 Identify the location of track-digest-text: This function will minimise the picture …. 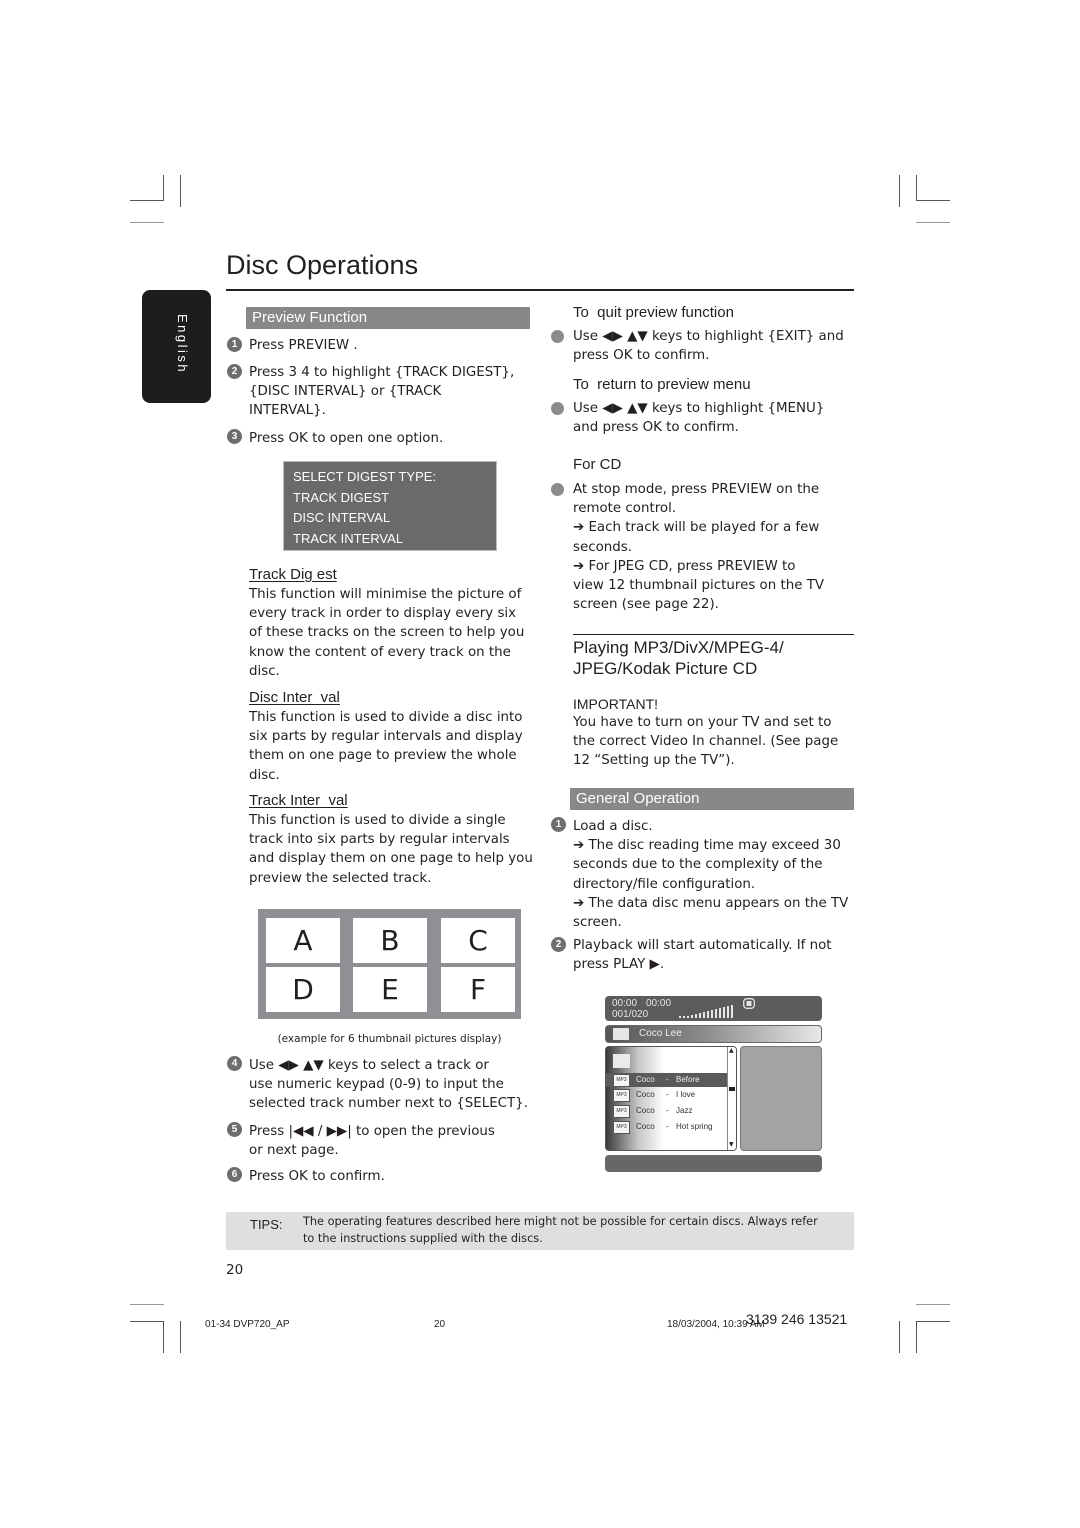
(386, 633).